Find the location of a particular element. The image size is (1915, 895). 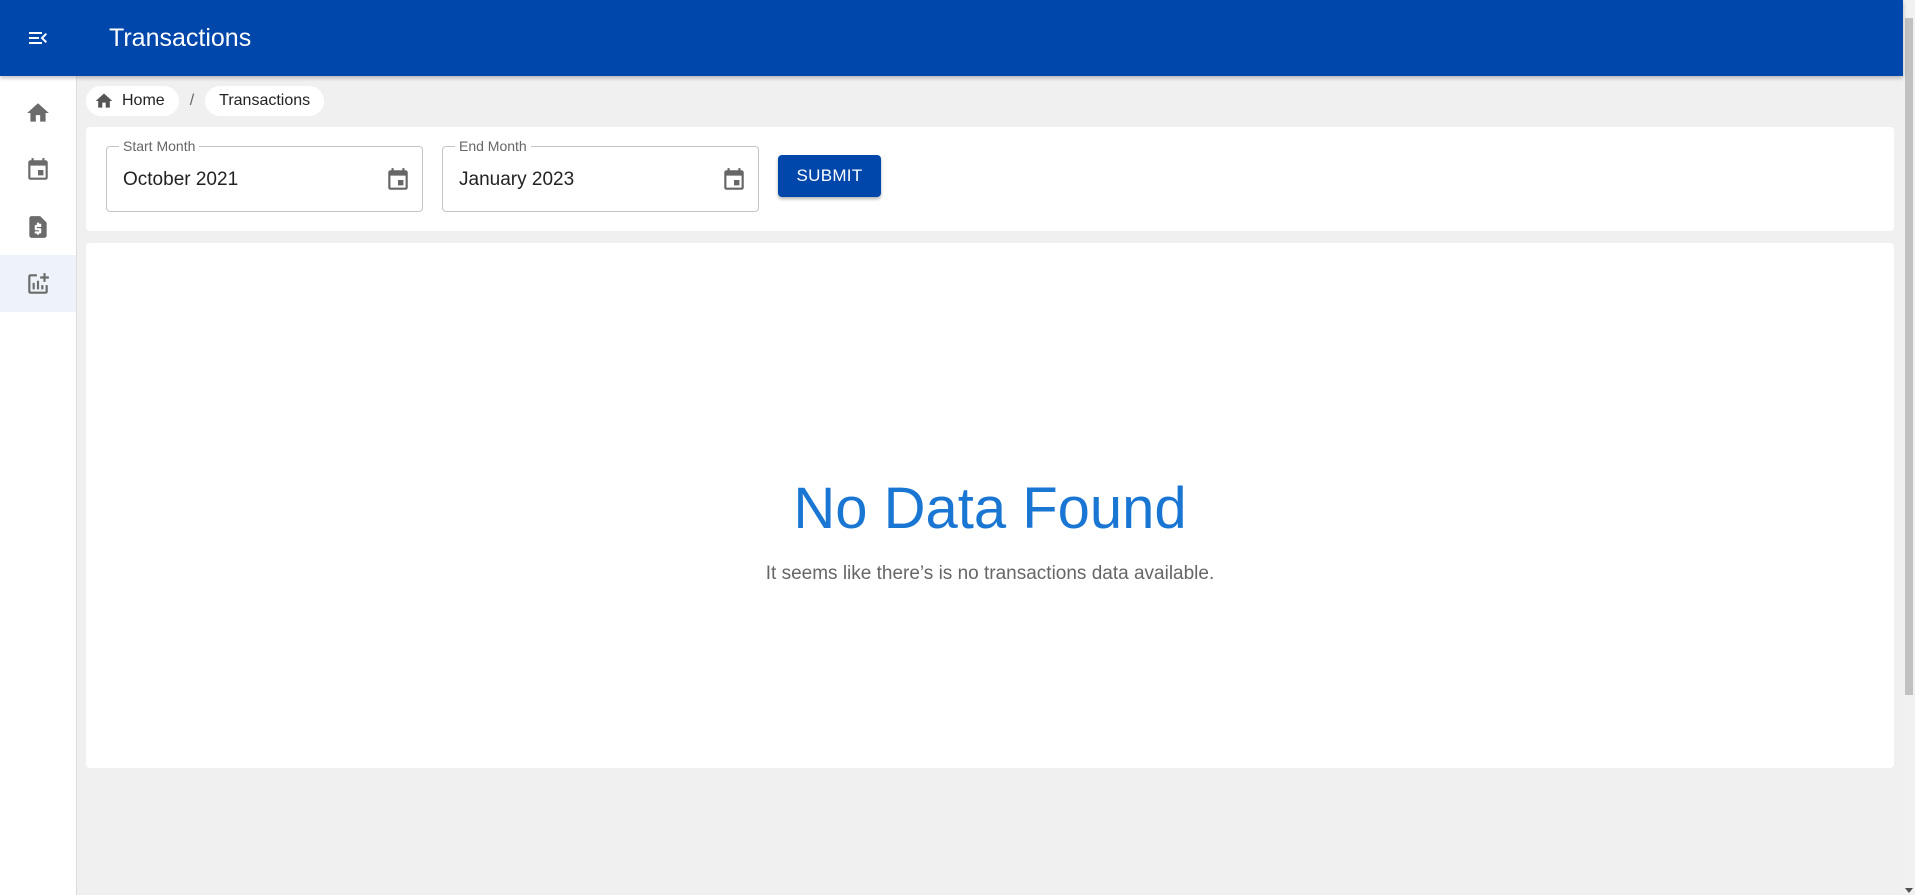

scroll-down-arrow-icon is located at coordinates (1909, 890).